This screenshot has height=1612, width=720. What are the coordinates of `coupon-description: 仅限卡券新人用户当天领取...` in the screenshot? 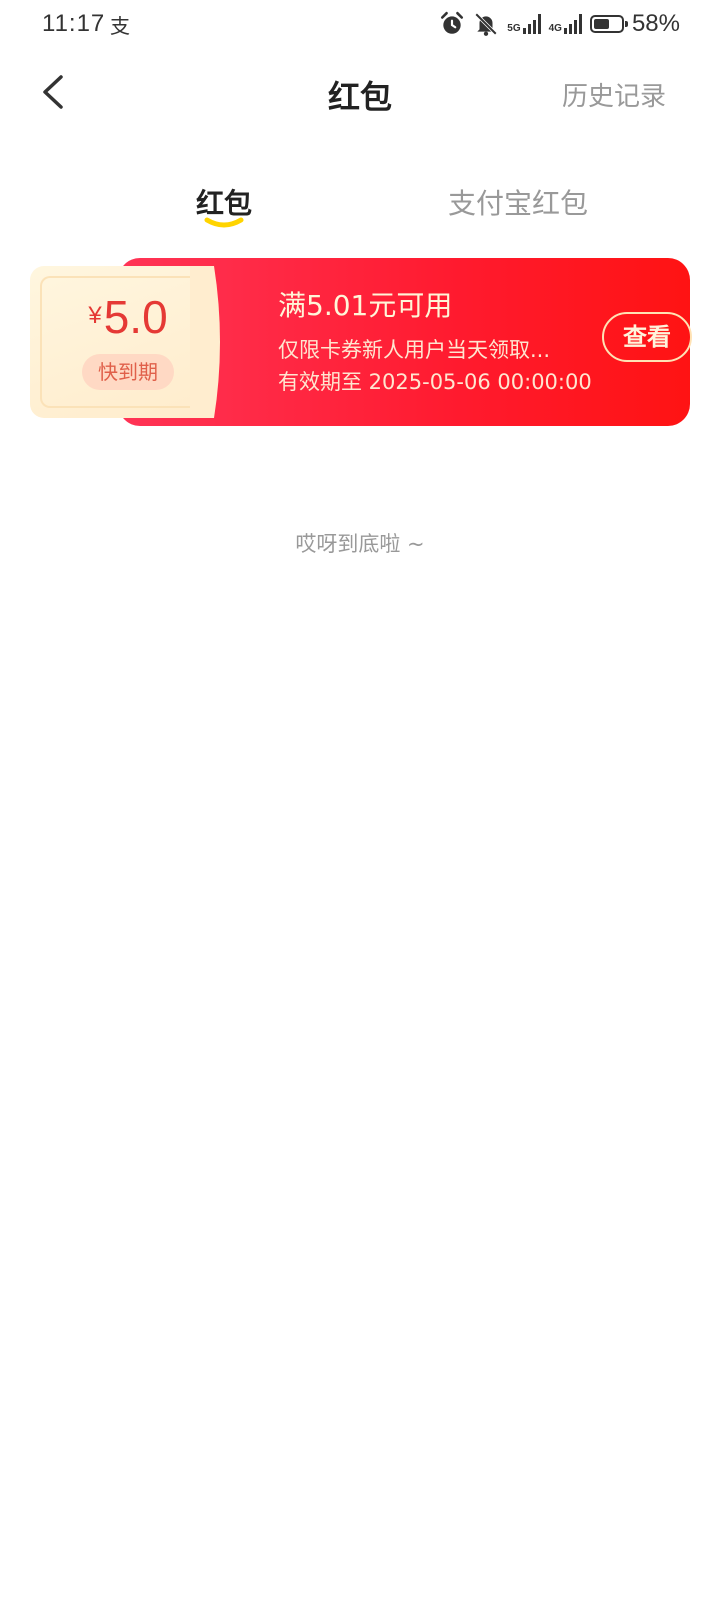 It's located at (414, 350).